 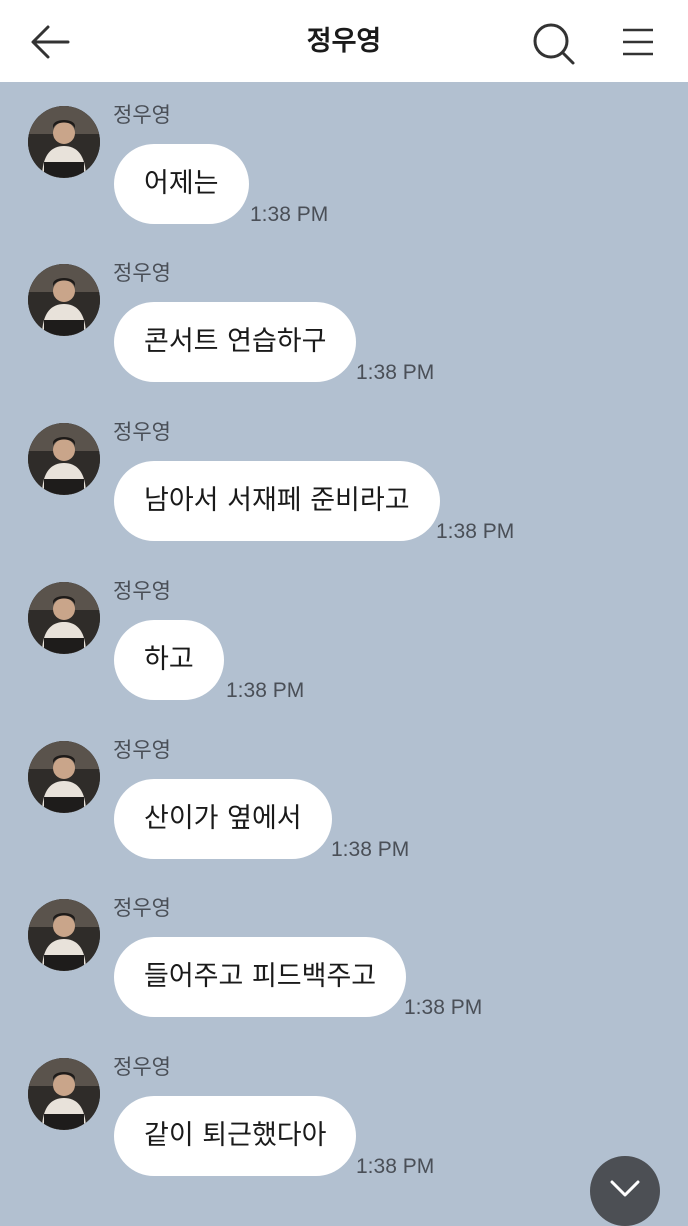 What do you see at coordinates (235, 1136) in the screenshot?
I see `message-bubble: 같이 퇴근했다아` at bounding box center [235, 1136].